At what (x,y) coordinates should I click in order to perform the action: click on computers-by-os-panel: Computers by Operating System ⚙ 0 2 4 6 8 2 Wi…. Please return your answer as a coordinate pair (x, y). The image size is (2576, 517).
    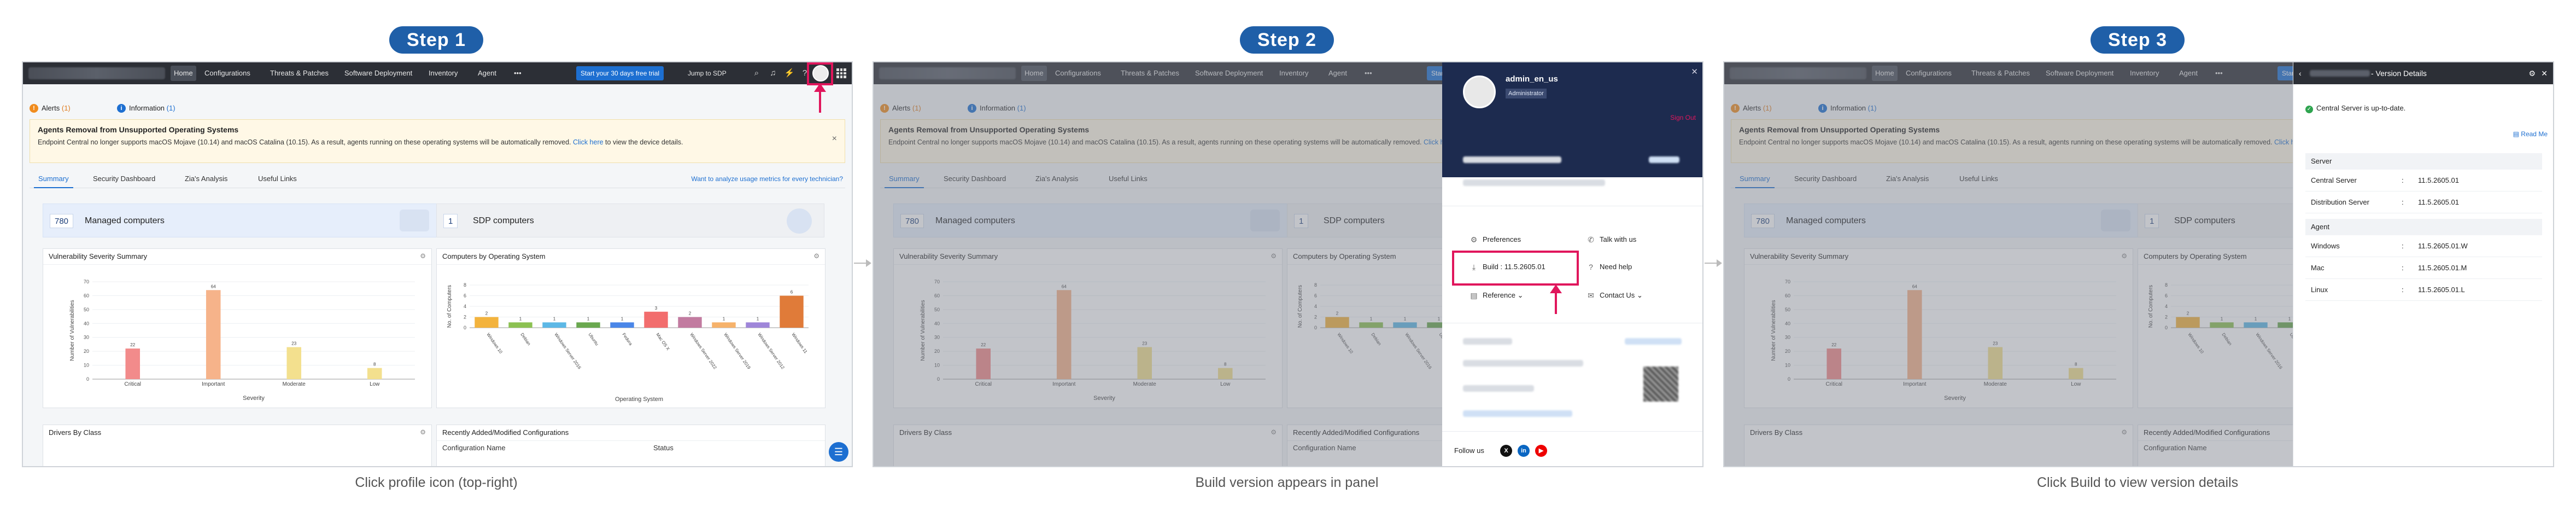
    Looking at the image, I should click on (631, 328).